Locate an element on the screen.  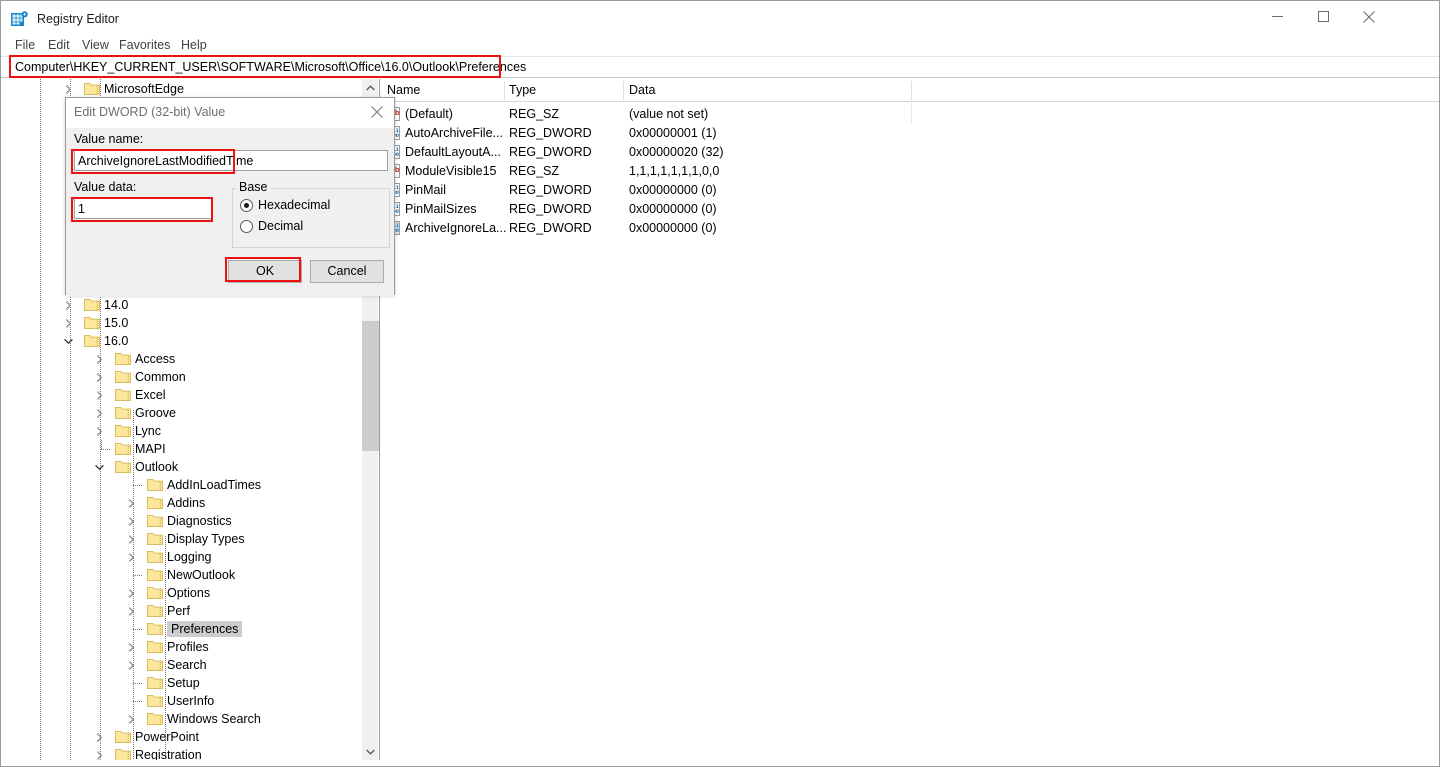
tree-item-outlook: Outlook is located at coordinates (179, 467).